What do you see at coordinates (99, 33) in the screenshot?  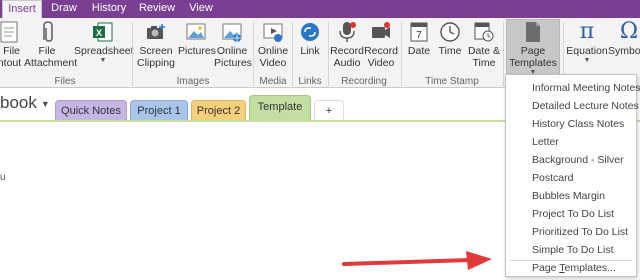 I see `svg-text: X` at bounding box center [99, 33].